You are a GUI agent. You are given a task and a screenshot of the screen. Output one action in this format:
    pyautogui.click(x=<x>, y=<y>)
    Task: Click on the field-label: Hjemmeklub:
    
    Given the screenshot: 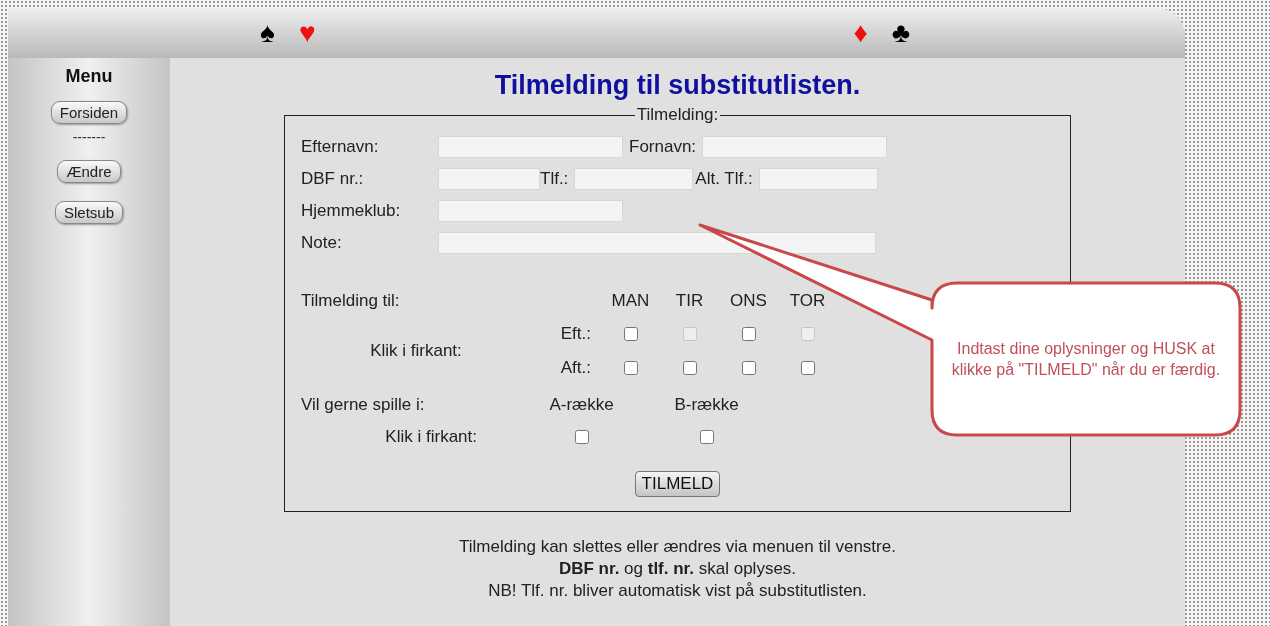 What is the action you would take?
    pyautogui.click(x=351, y=211)
    